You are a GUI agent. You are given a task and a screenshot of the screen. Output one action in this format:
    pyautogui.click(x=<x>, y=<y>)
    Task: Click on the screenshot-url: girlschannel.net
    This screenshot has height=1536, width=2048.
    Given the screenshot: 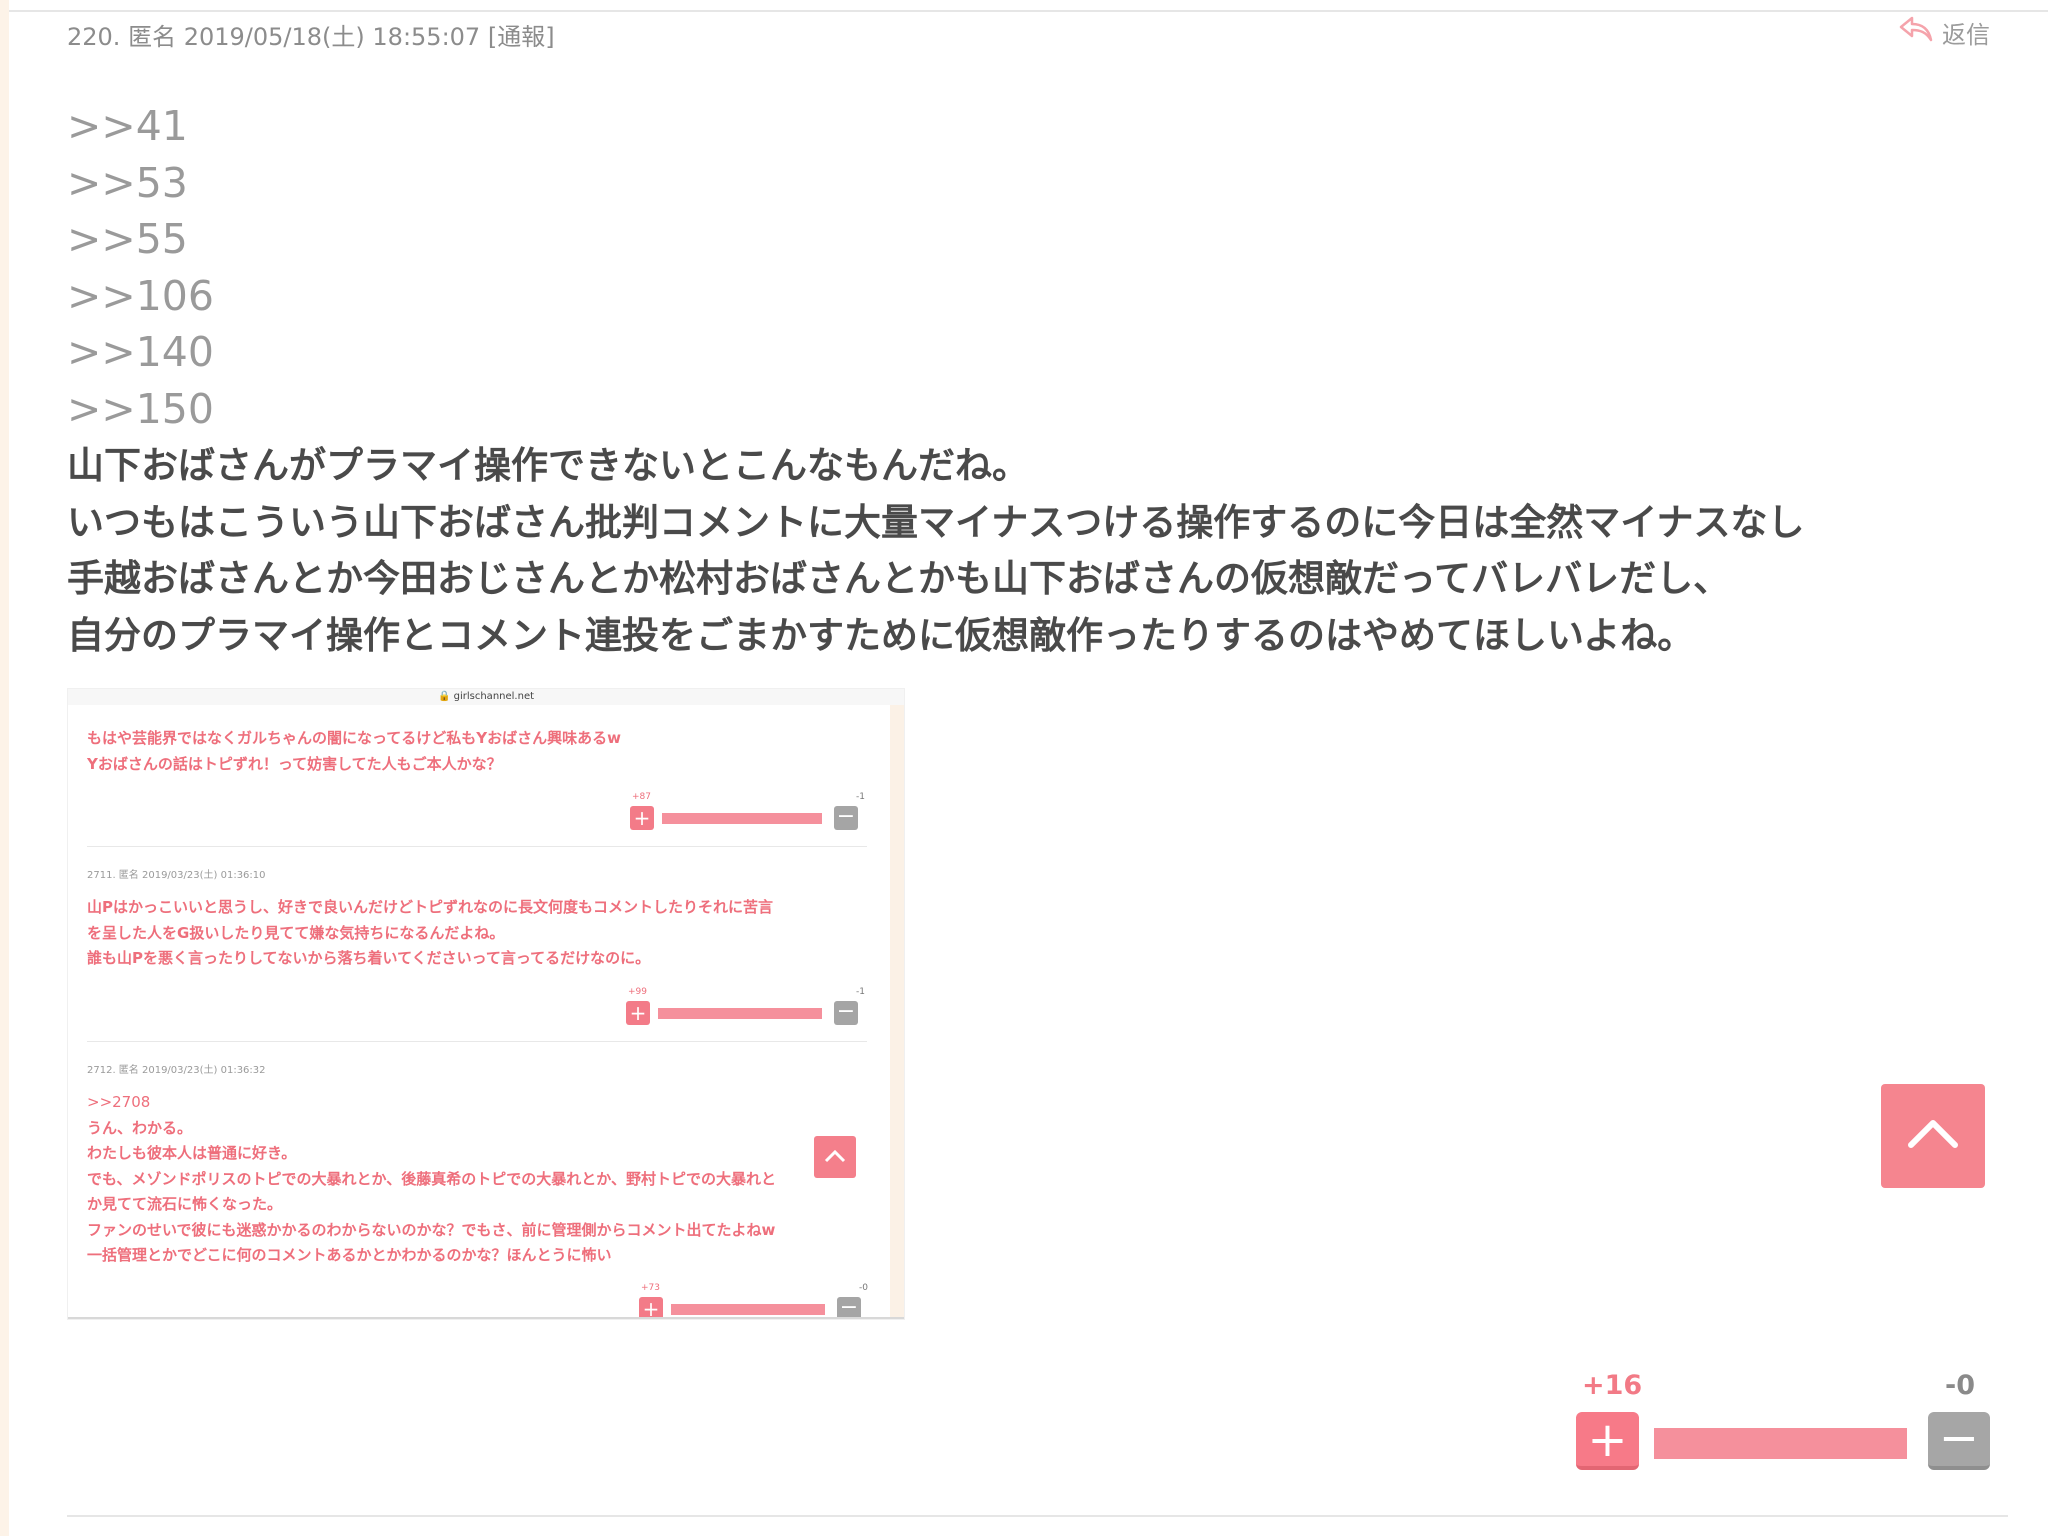 What is the action you would take?
    pyautogui.click(x=494, y=696)
    